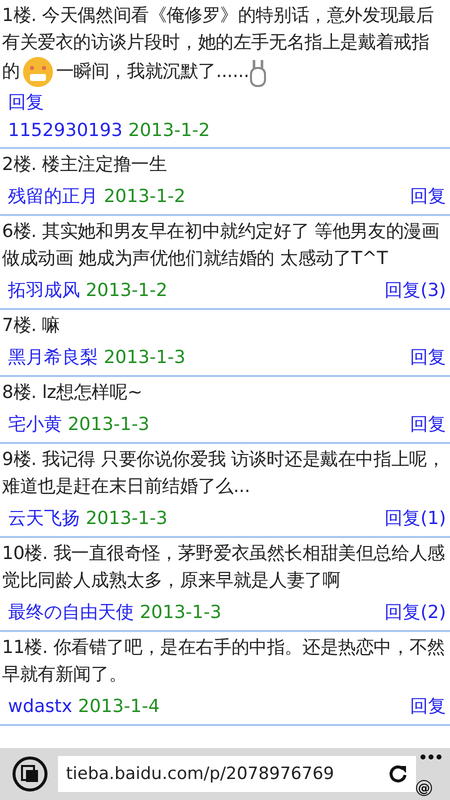  What do you see at coordinates (38, 72) in the screenshot?
I see `blushing-face-icon` at bounding box center [38, 72].